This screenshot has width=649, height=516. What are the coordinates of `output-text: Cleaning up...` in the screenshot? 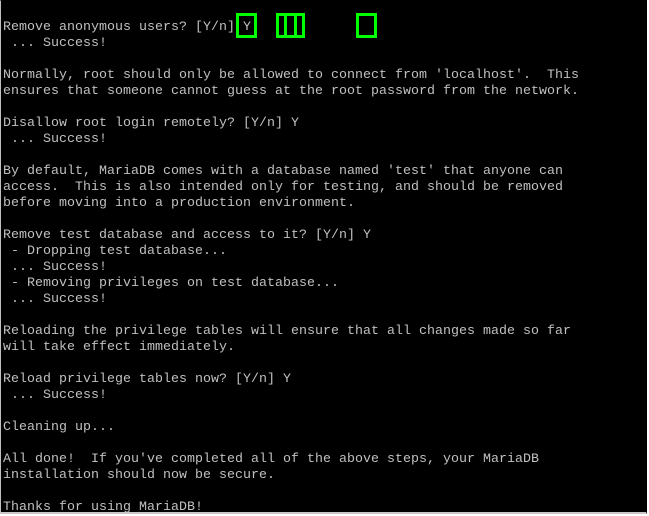 It's located at (59, 426).